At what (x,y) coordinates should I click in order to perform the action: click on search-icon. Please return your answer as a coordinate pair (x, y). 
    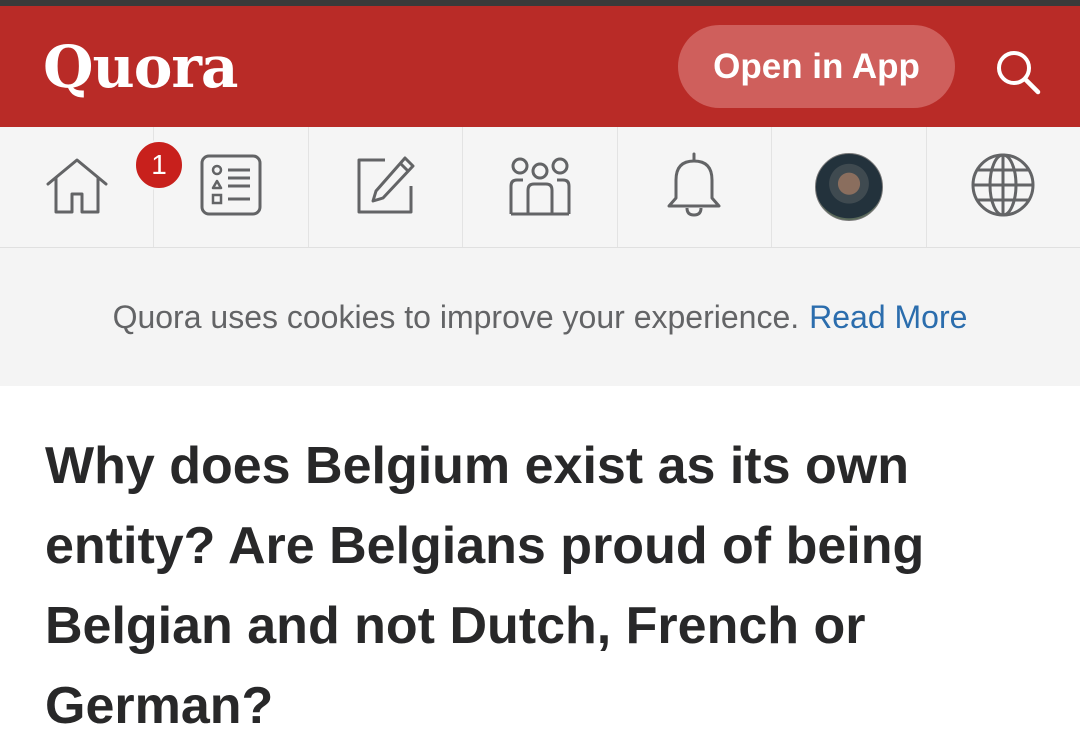
    Looking at the image, I should click on (1018, 72).